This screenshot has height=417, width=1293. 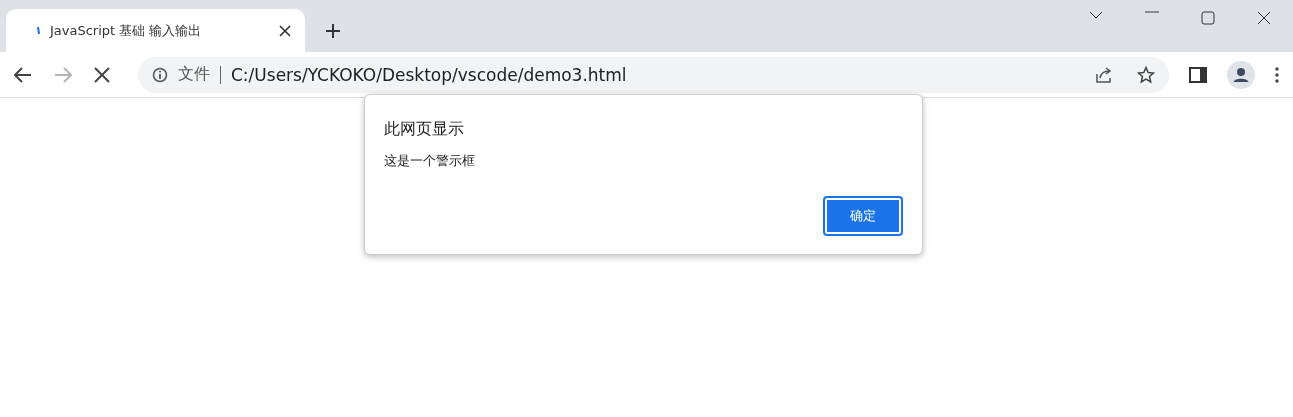 What do you see at coordinates (863, 216) in the screenshot?
I see `ok-button: 确定` at bounding box center [863, 216].